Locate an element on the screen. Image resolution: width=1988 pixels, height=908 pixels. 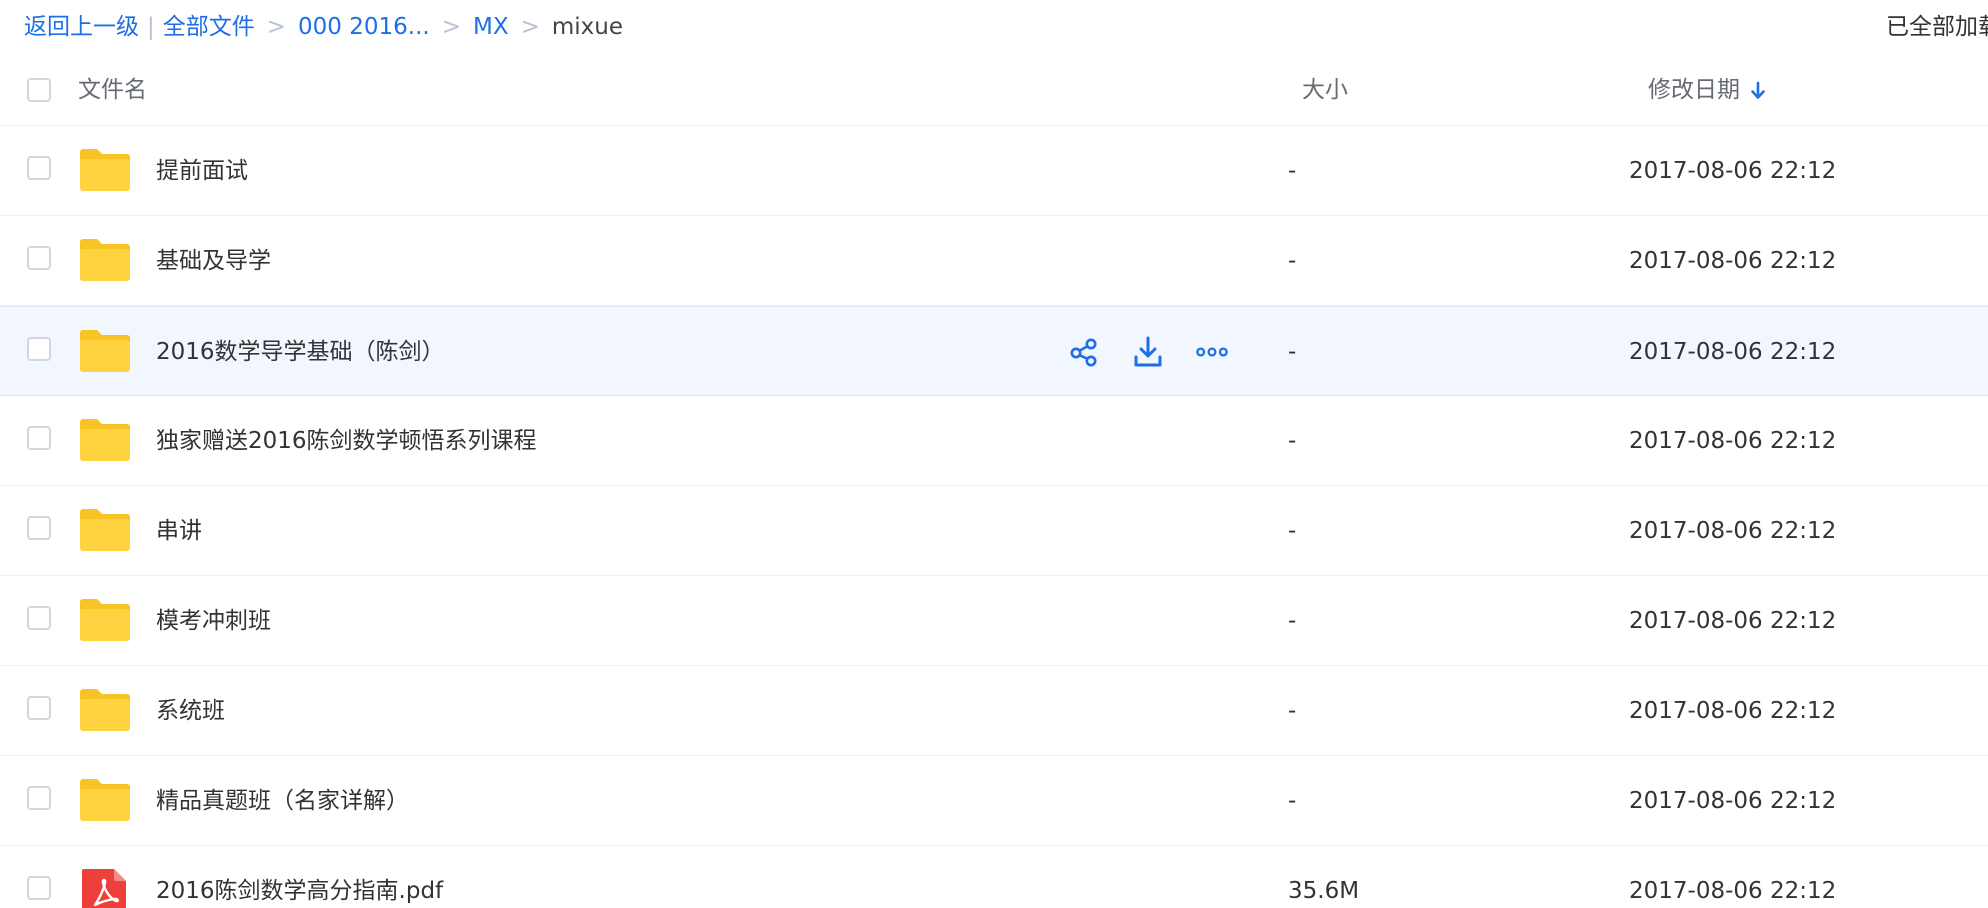
more-icon is located at coordinates (1212, 352).